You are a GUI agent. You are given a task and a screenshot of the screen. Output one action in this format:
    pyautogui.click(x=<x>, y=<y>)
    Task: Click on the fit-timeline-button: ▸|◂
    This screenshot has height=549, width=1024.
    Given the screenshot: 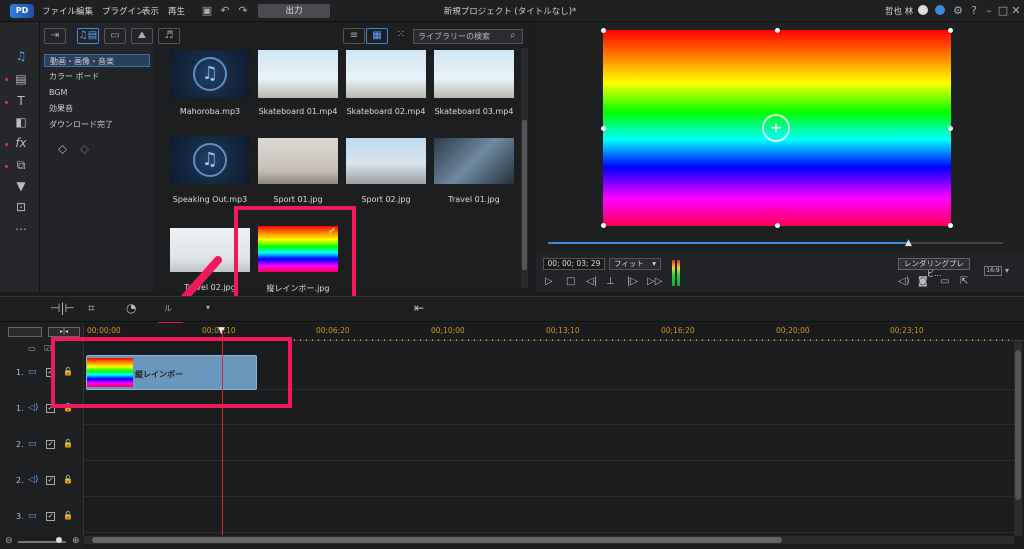 What is the action you would take?
    pyautogui.click(x=64, y=332)
    